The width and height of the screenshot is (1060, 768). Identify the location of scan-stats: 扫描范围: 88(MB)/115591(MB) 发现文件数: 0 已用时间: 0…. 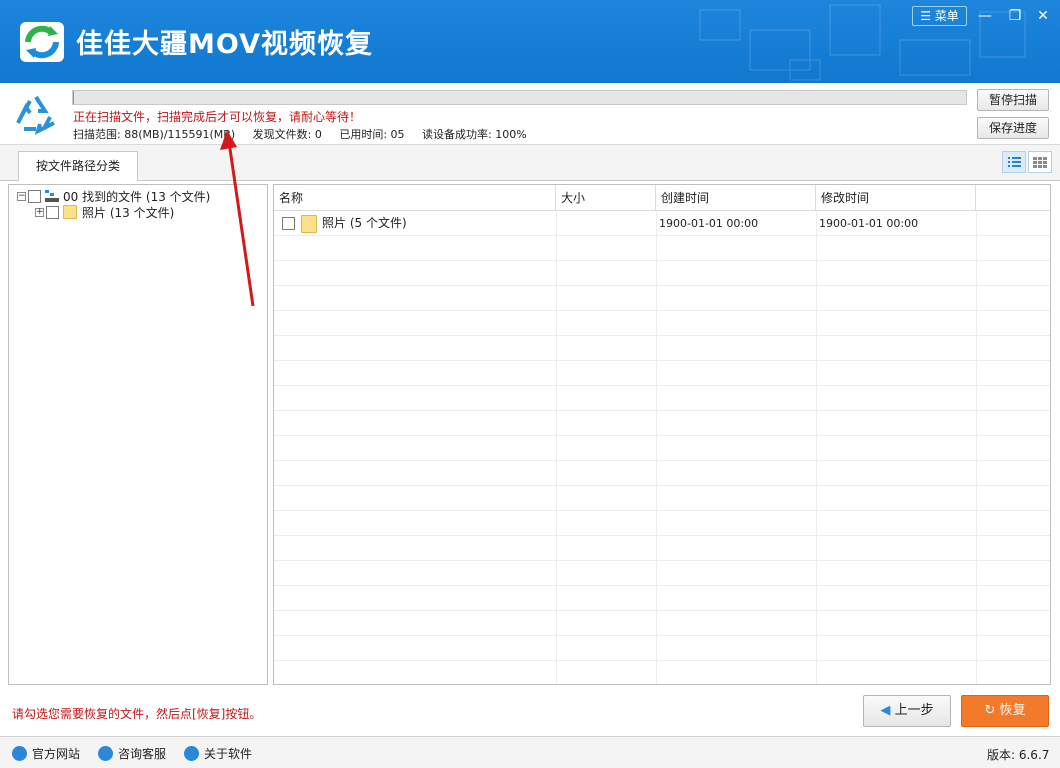
(307, 134).